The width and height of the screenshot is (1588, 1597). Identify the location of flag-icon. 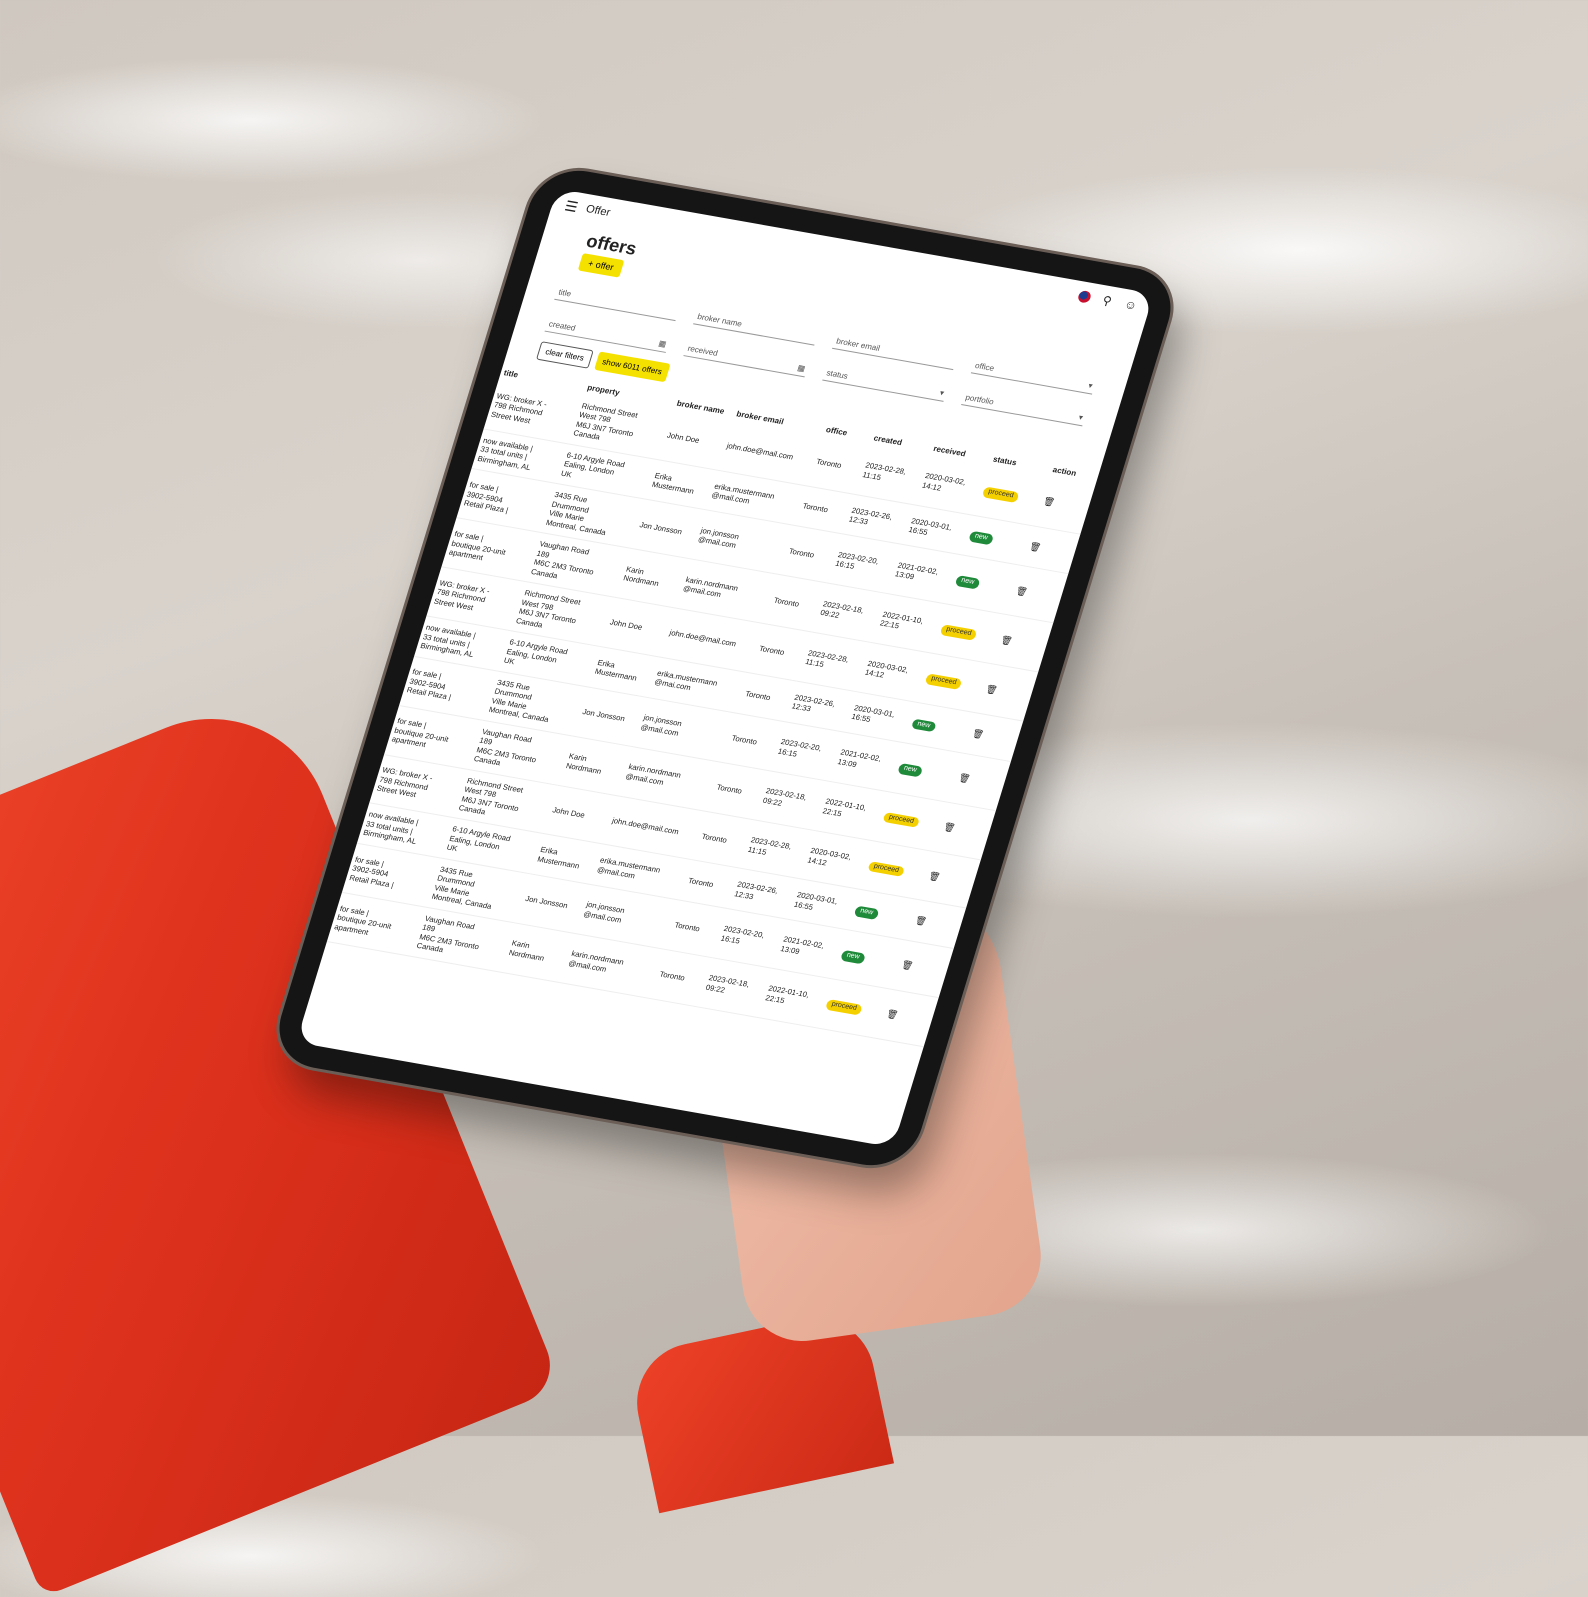
(1084, 296).